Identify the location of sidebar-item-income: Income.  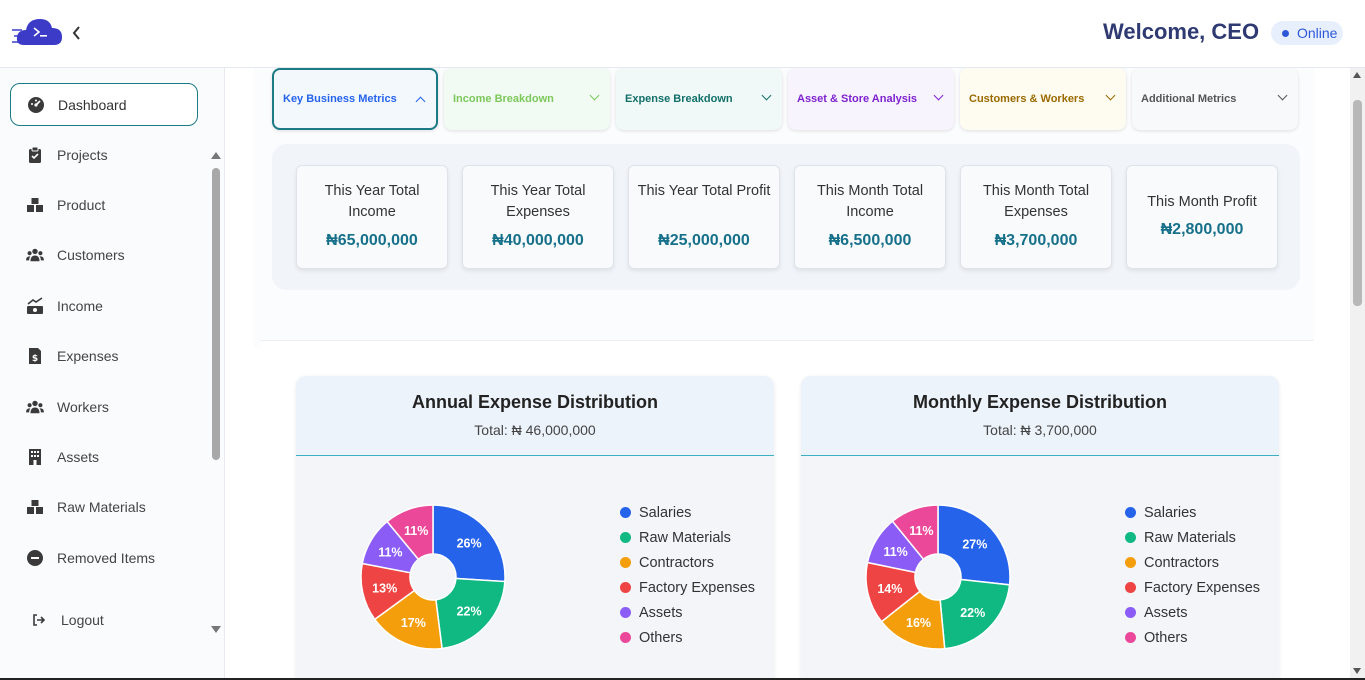
(104, 305).